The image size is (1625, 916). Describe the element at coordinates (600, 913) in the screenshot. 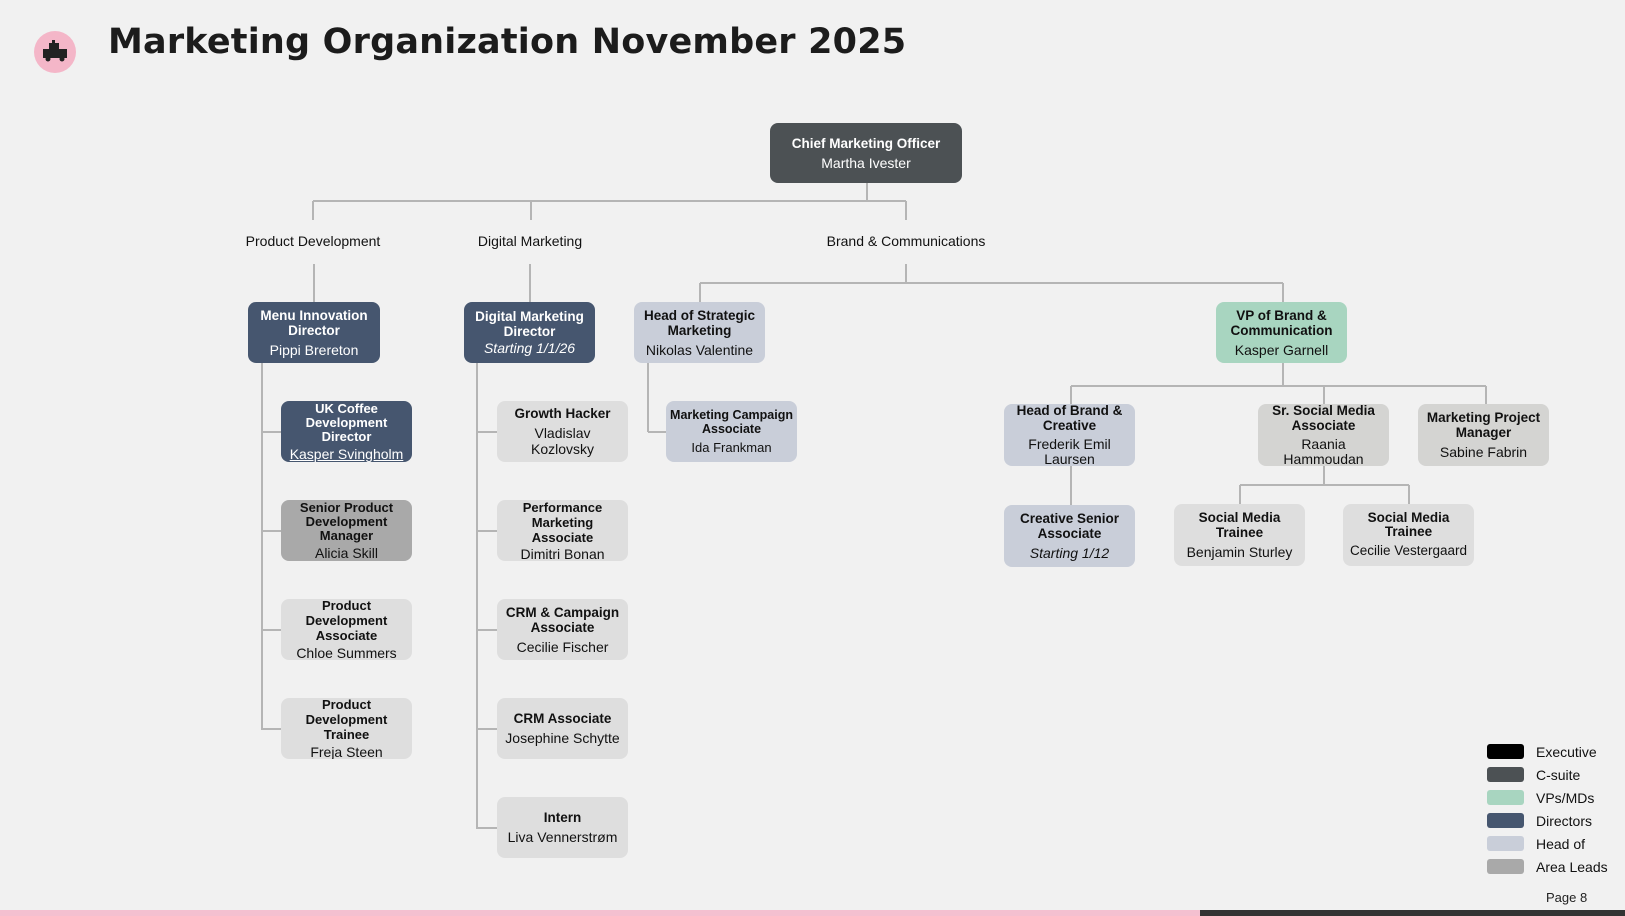

I see `footer-bar-pink` at that location.